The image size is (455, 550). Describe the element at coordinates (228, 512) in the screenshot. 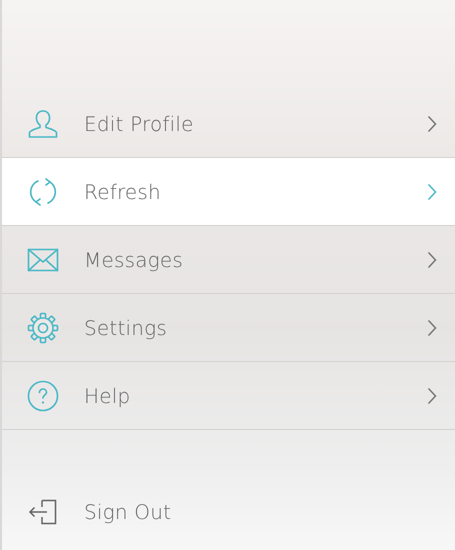

I see `sign-out-button: Sign Out` at that location.